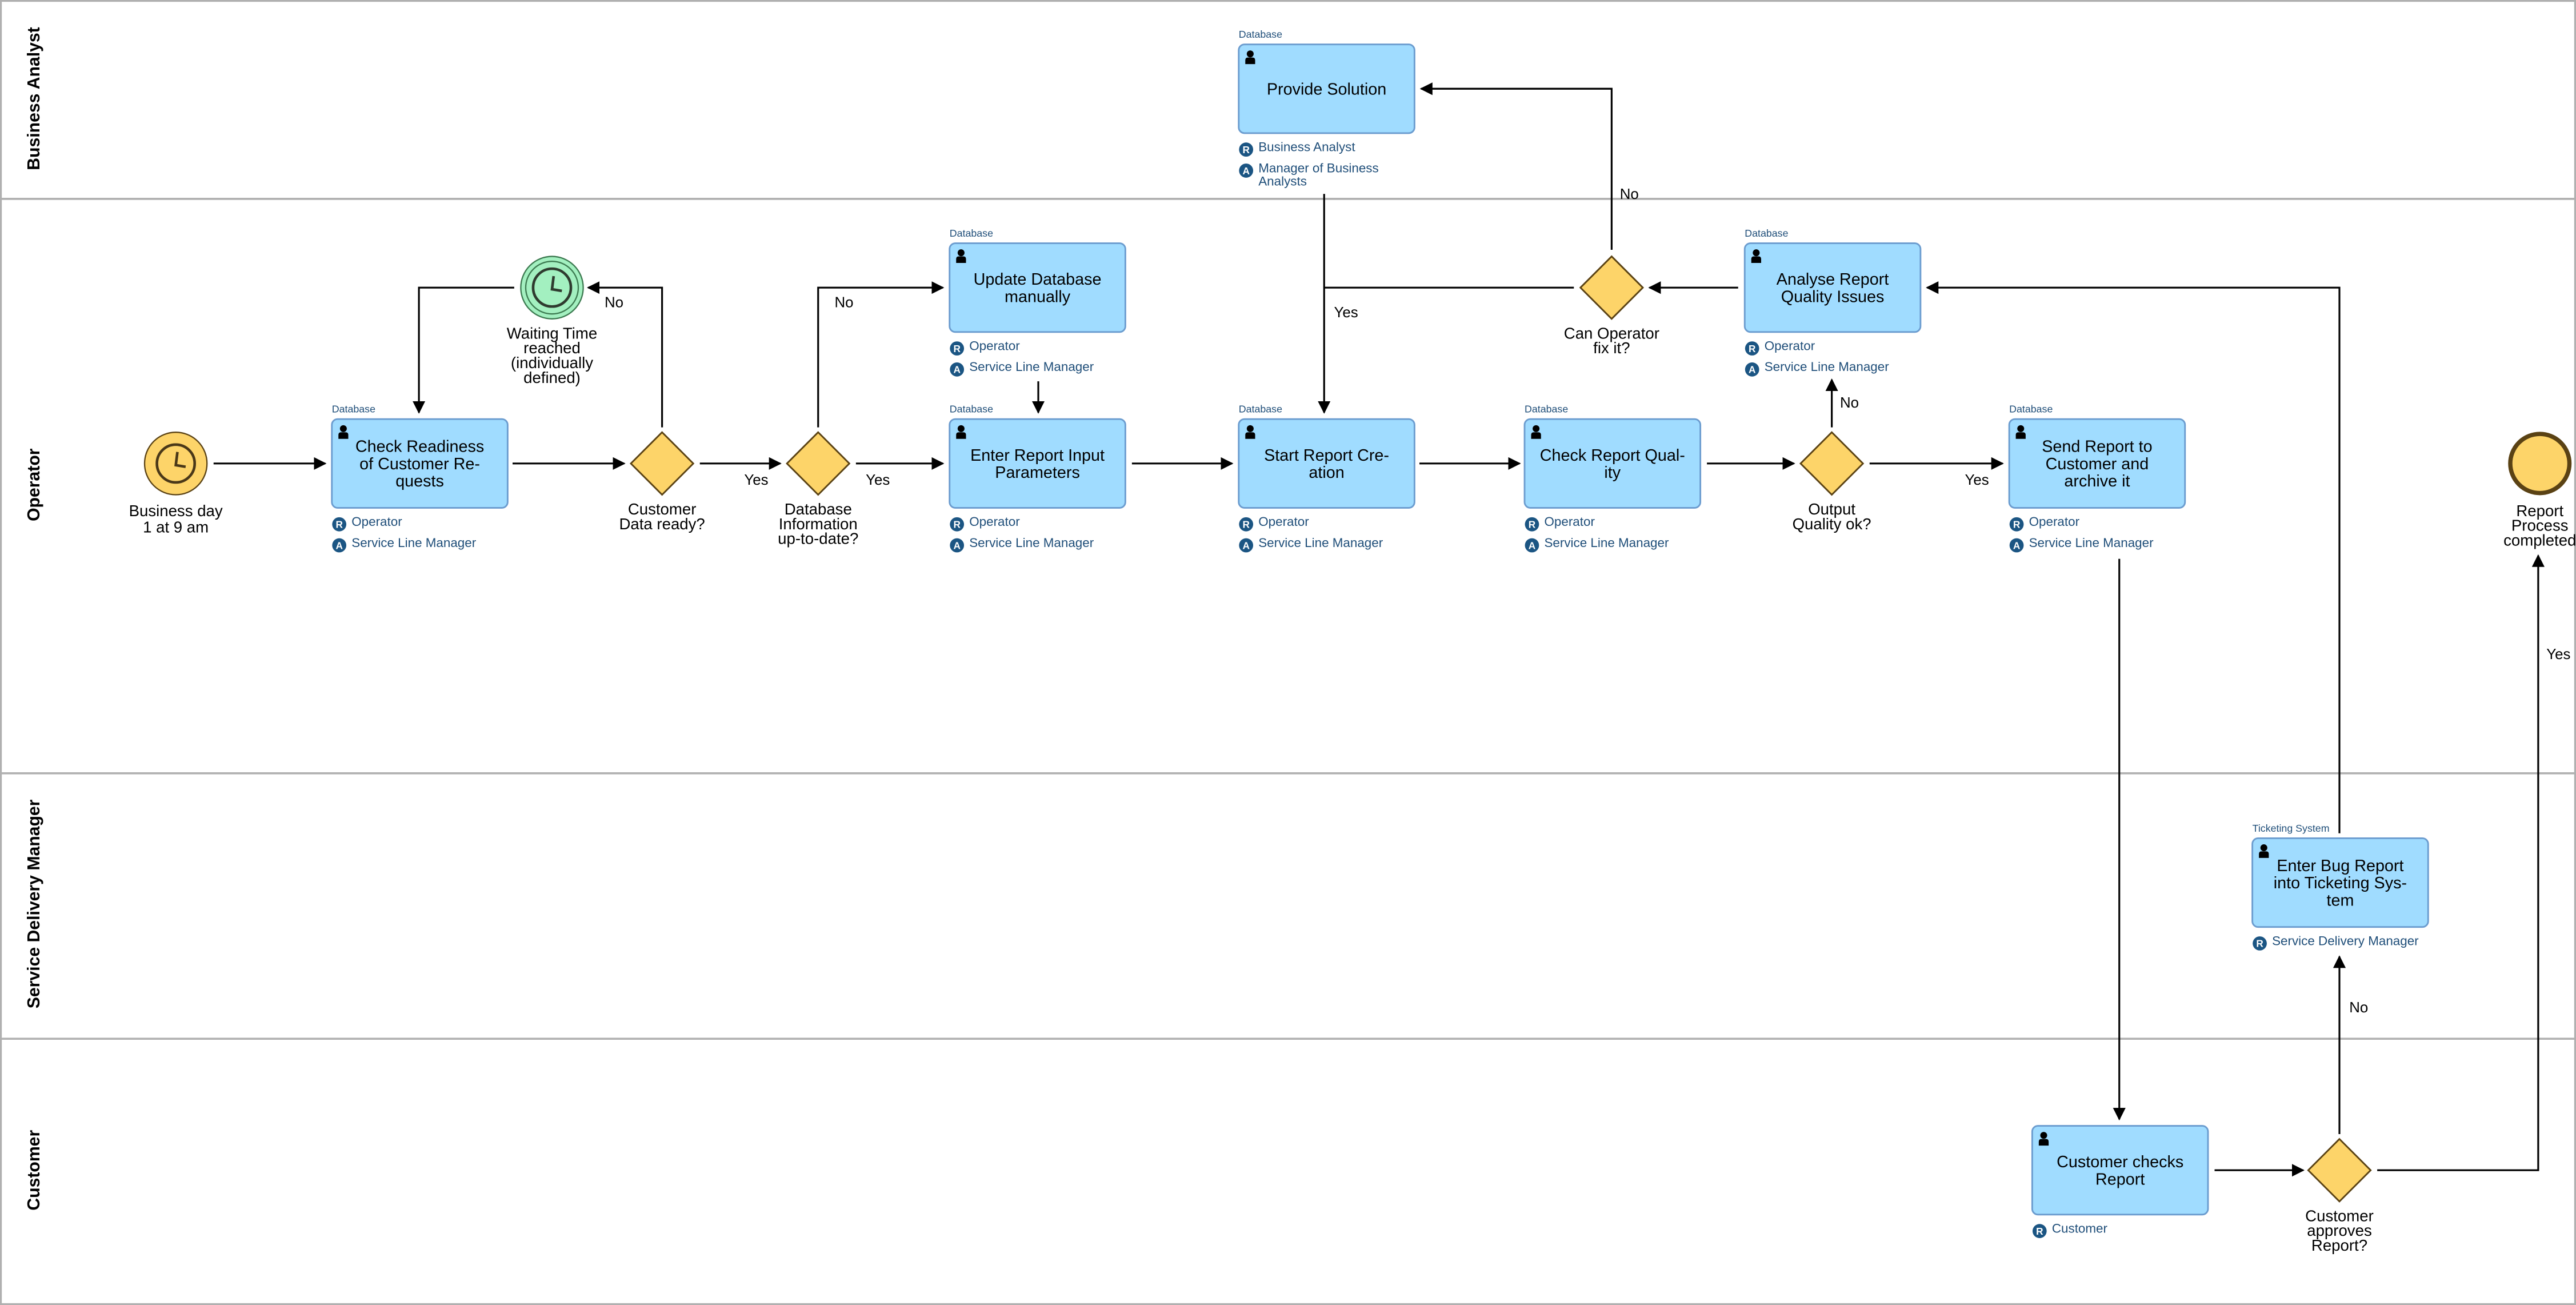 The image size is (2576, 1305). What do you see at coordinates (625, 354) in the screenshot?
I see `flow-gateway-no-to-waiting` at bounding box center [625, 354].